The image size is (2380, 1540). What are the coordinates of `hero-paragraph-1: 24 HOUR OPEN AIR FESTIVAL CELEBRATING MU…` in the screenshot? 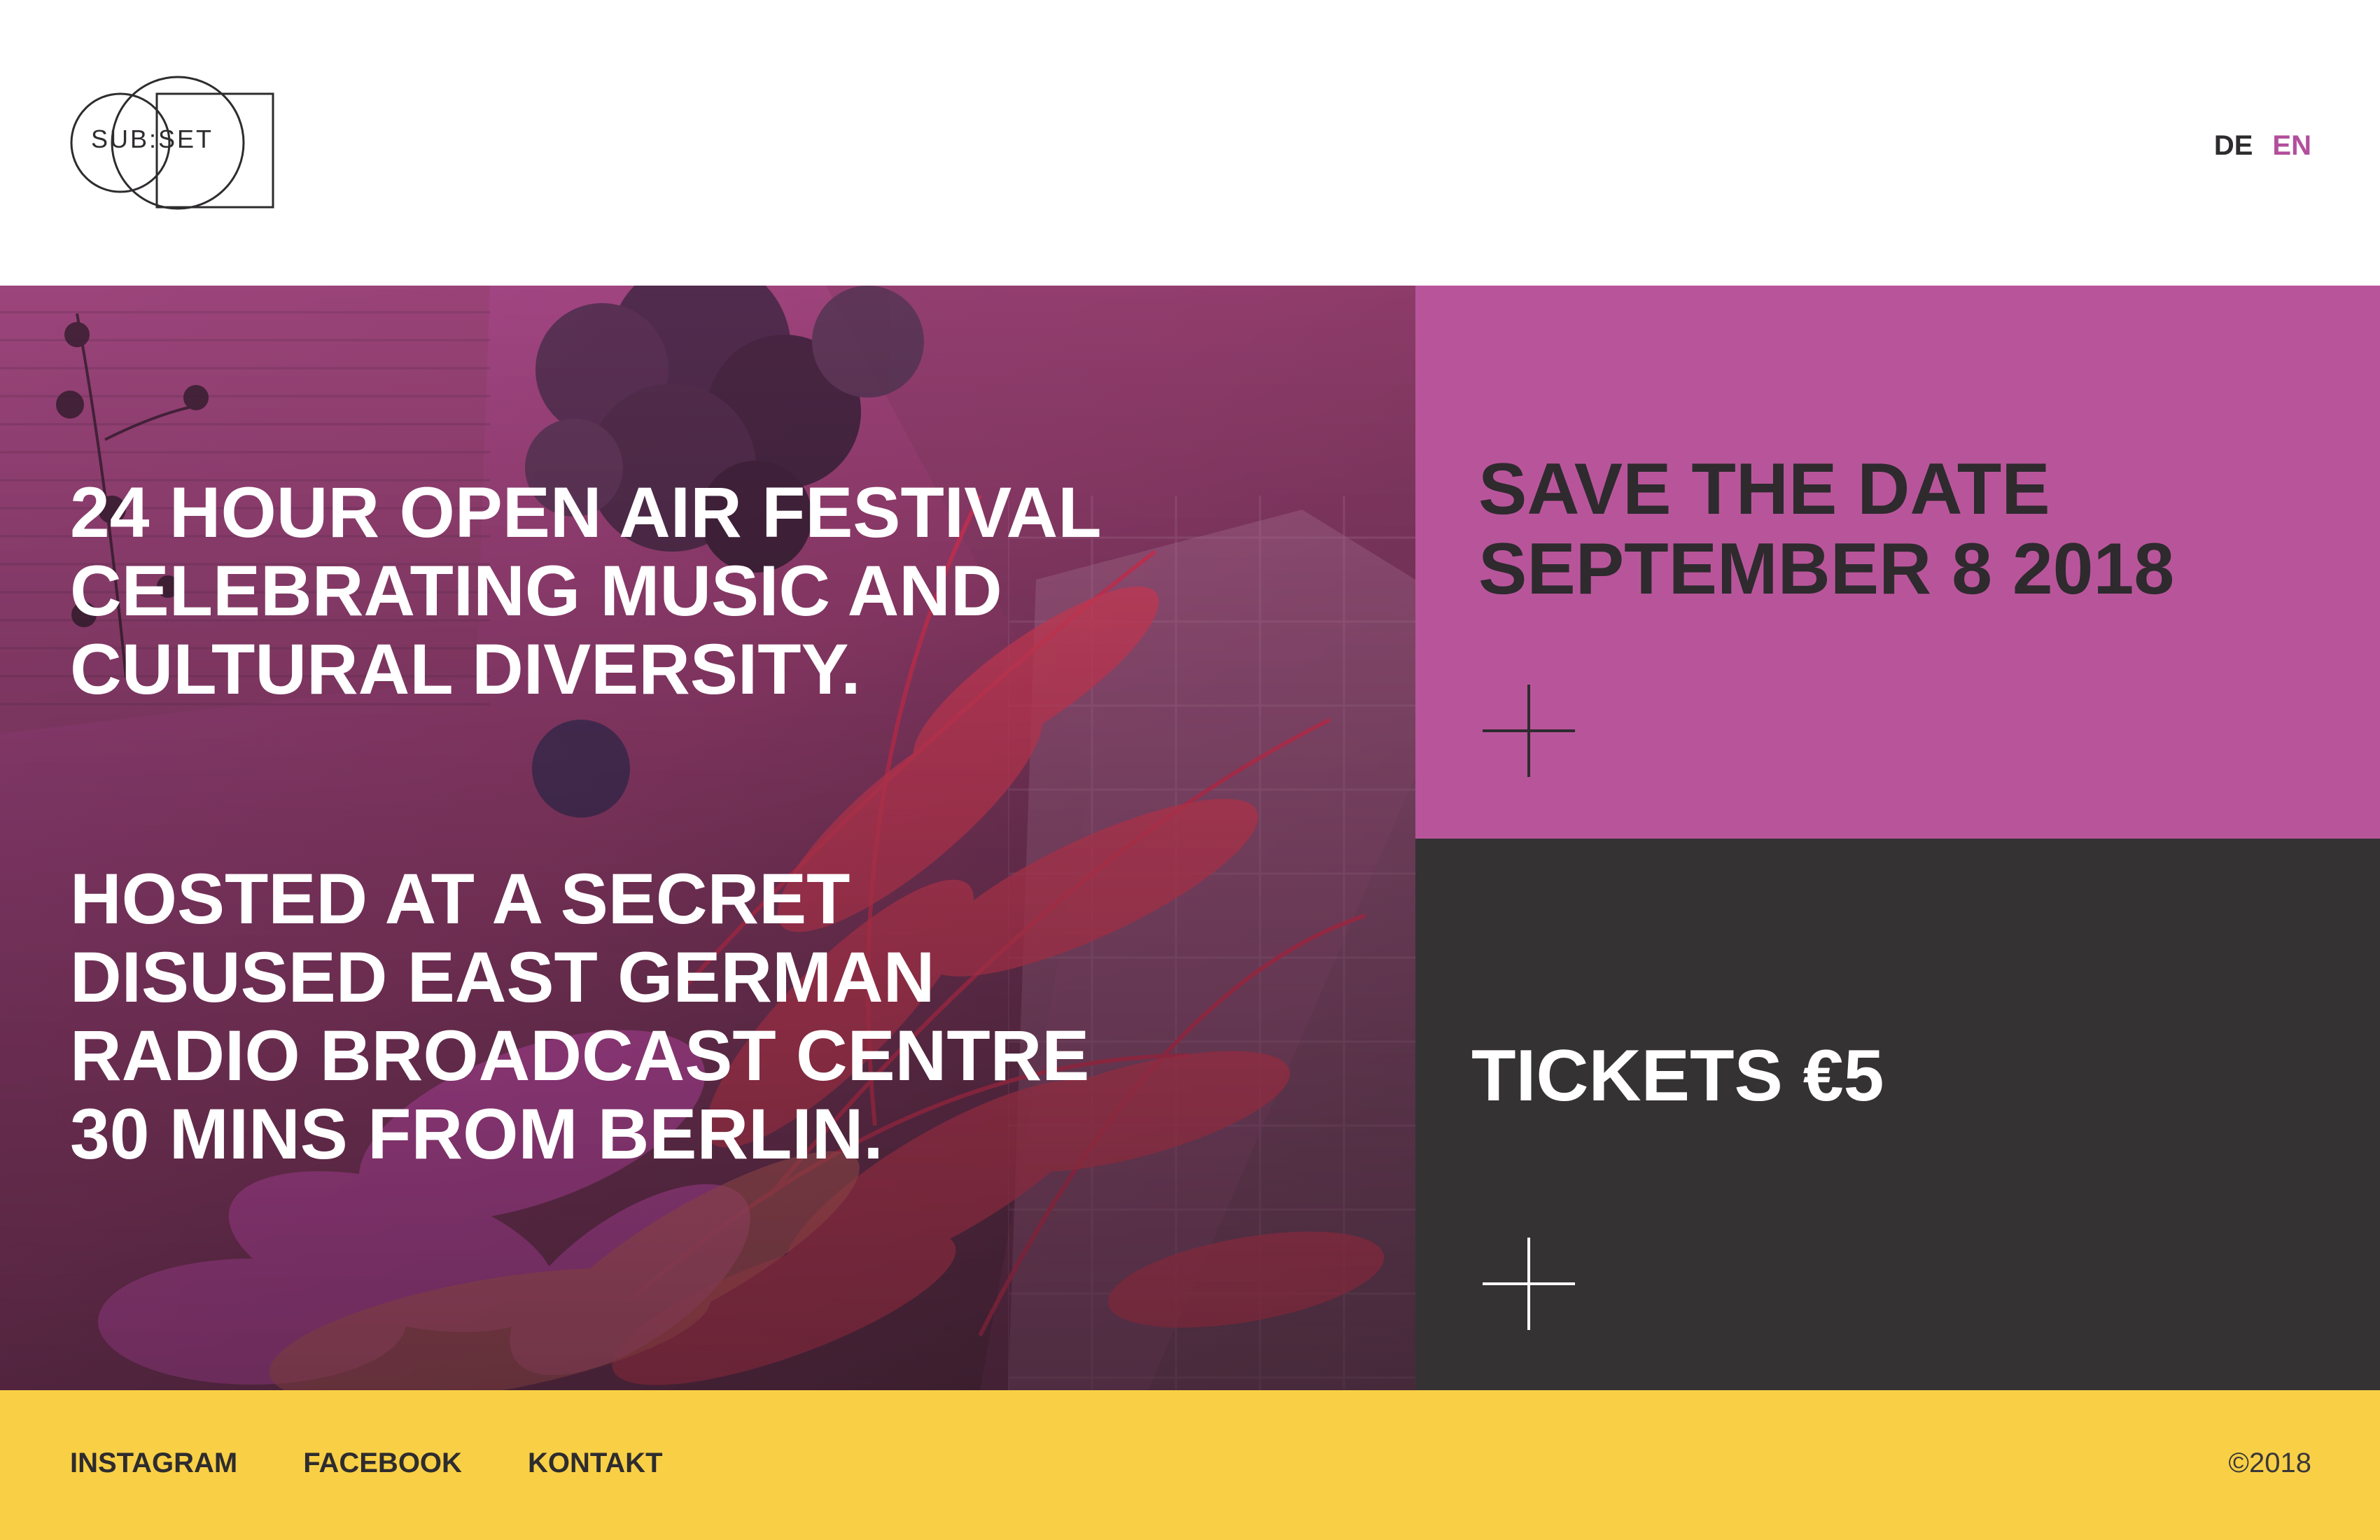 It's located at (585, 590).